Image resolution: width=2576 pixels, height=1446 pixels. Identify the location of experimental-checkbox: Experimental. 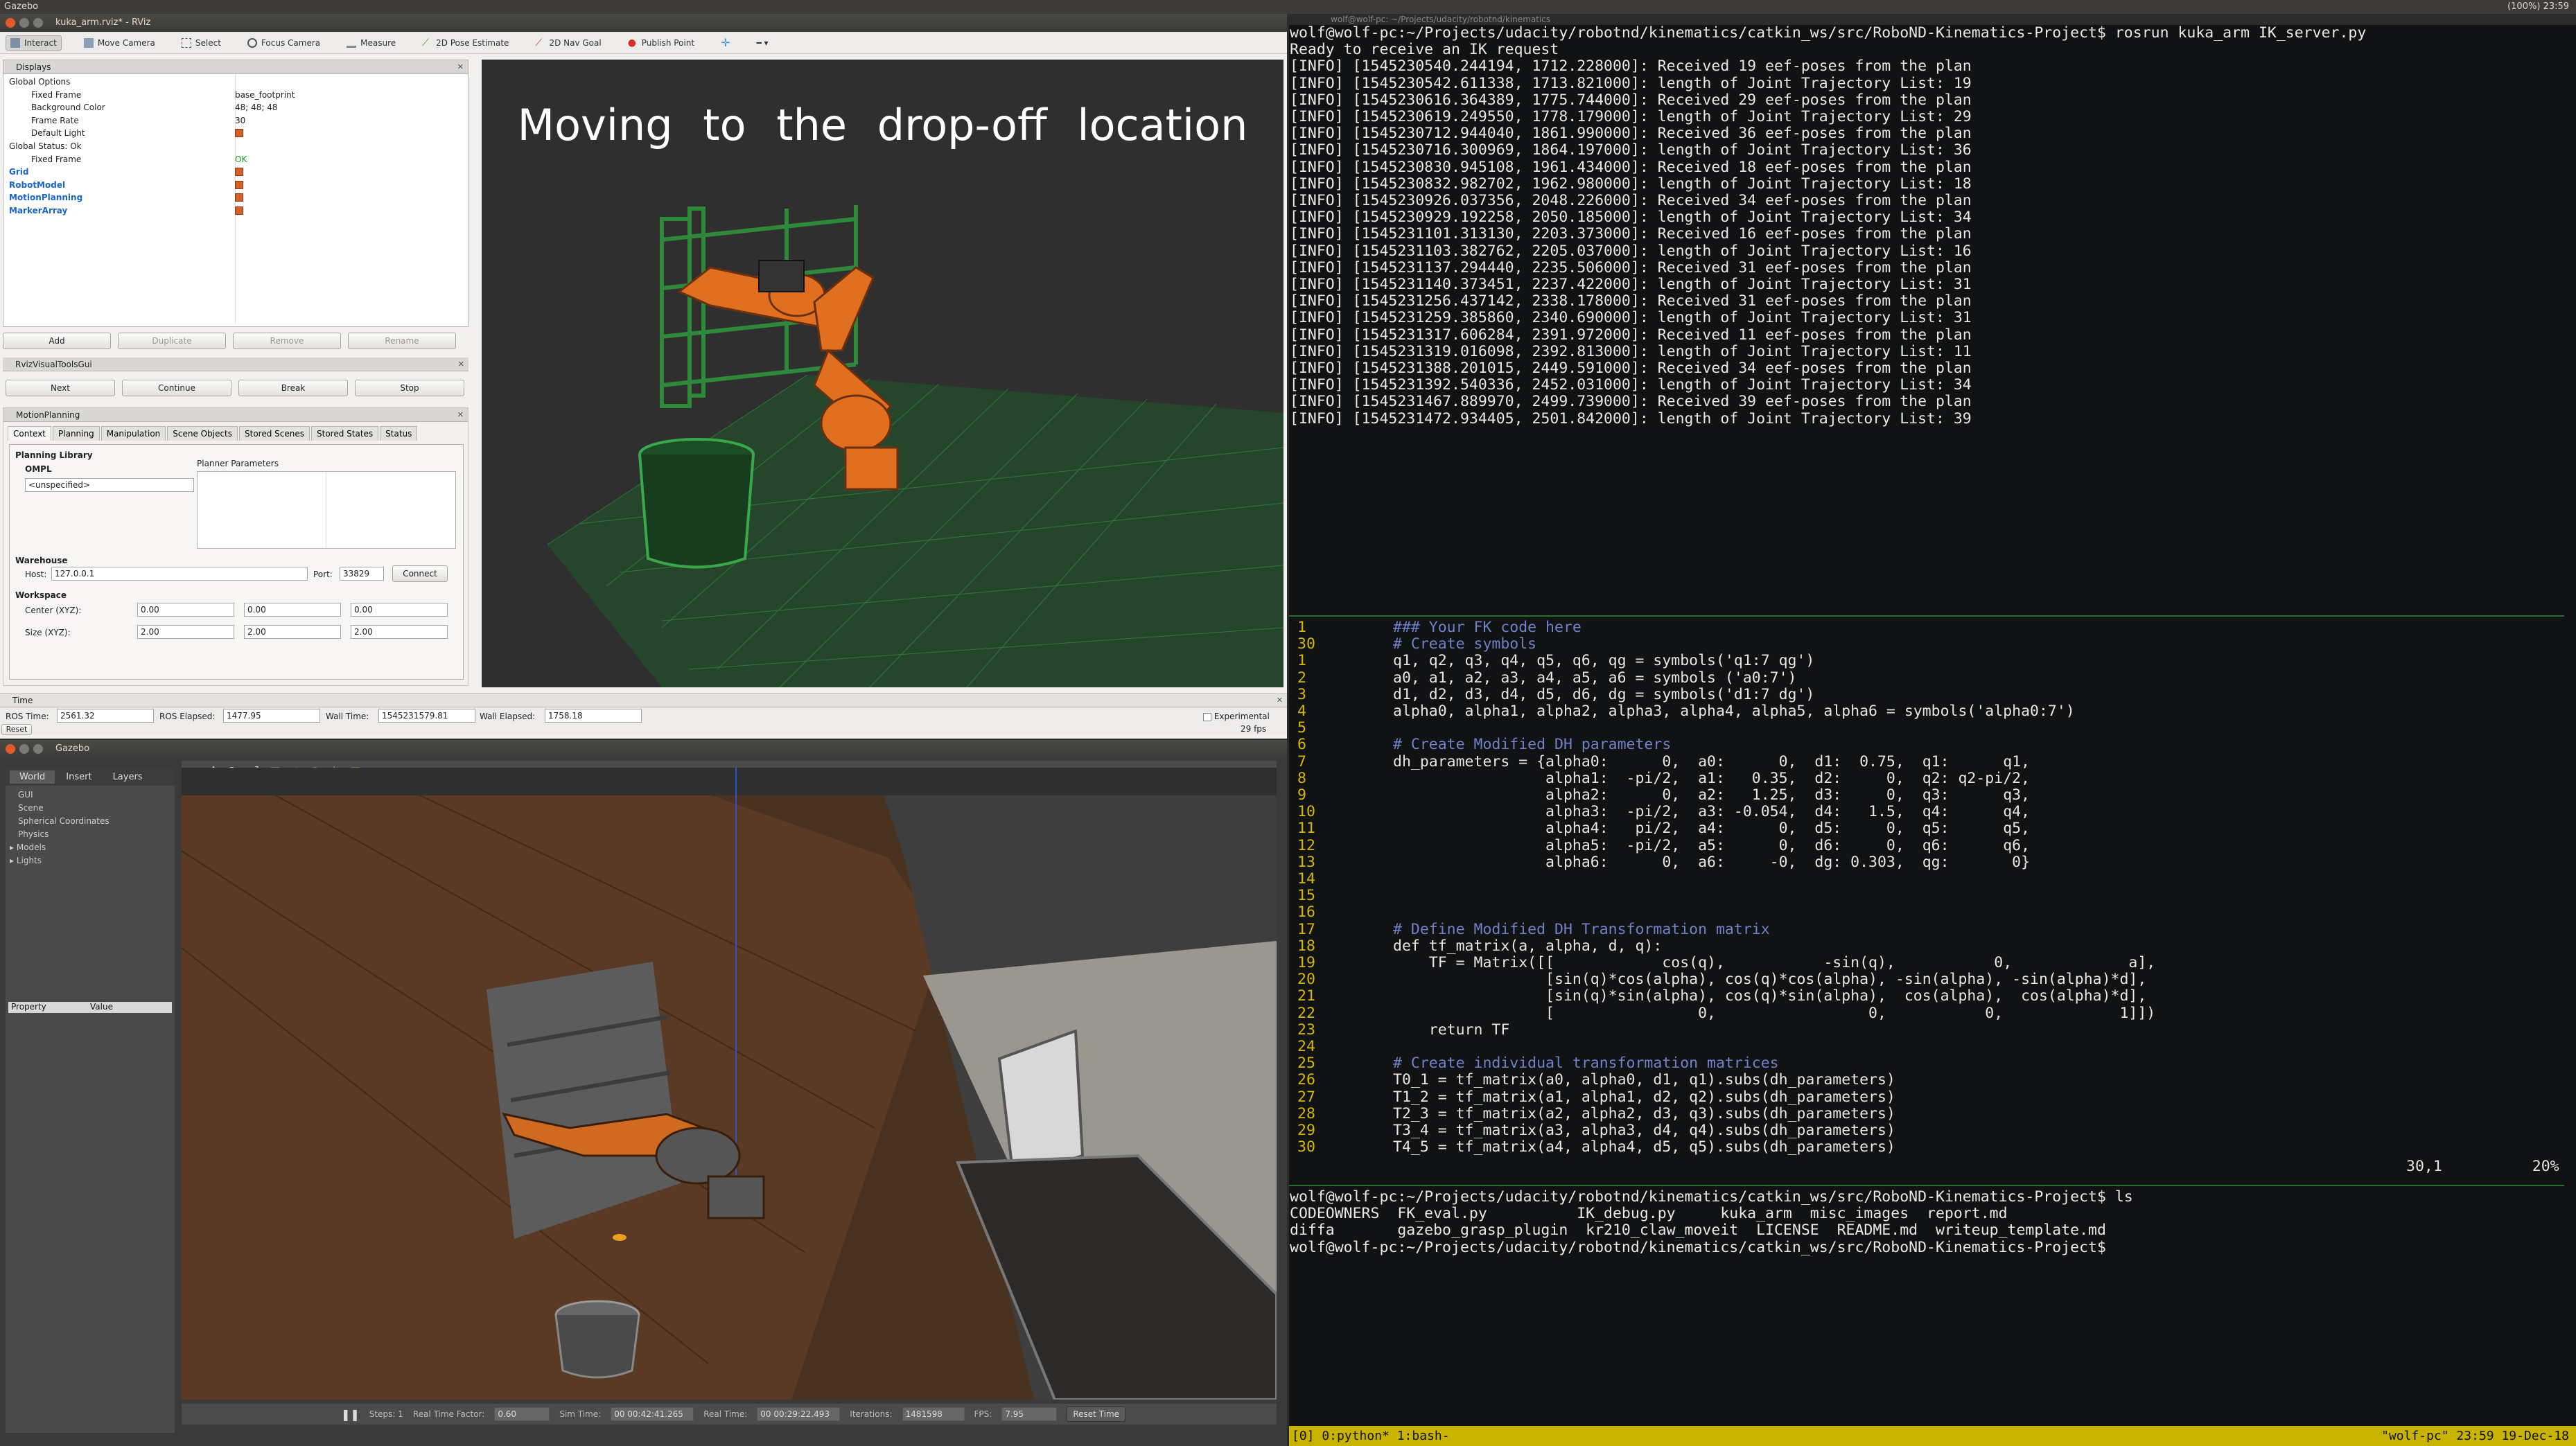
(1236, 716).